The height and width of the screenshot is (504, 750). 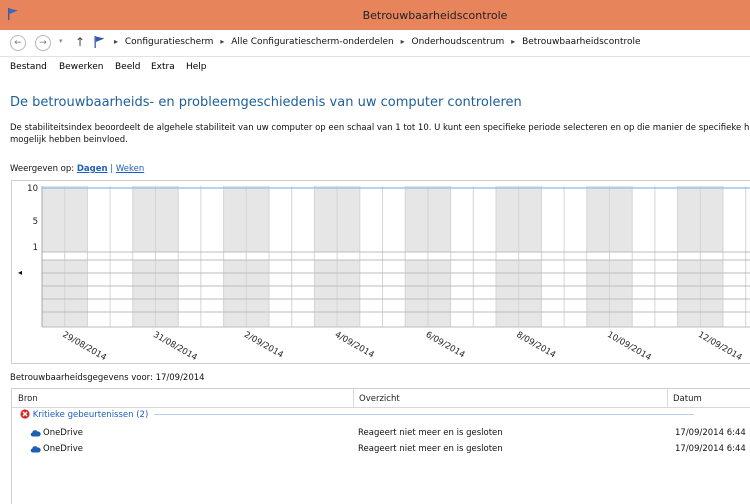 What do you see at coordinates (81, 67) in the screenshot?
I see `menu-item-bewerken: Bewerken` at bounding box center [81, 67].